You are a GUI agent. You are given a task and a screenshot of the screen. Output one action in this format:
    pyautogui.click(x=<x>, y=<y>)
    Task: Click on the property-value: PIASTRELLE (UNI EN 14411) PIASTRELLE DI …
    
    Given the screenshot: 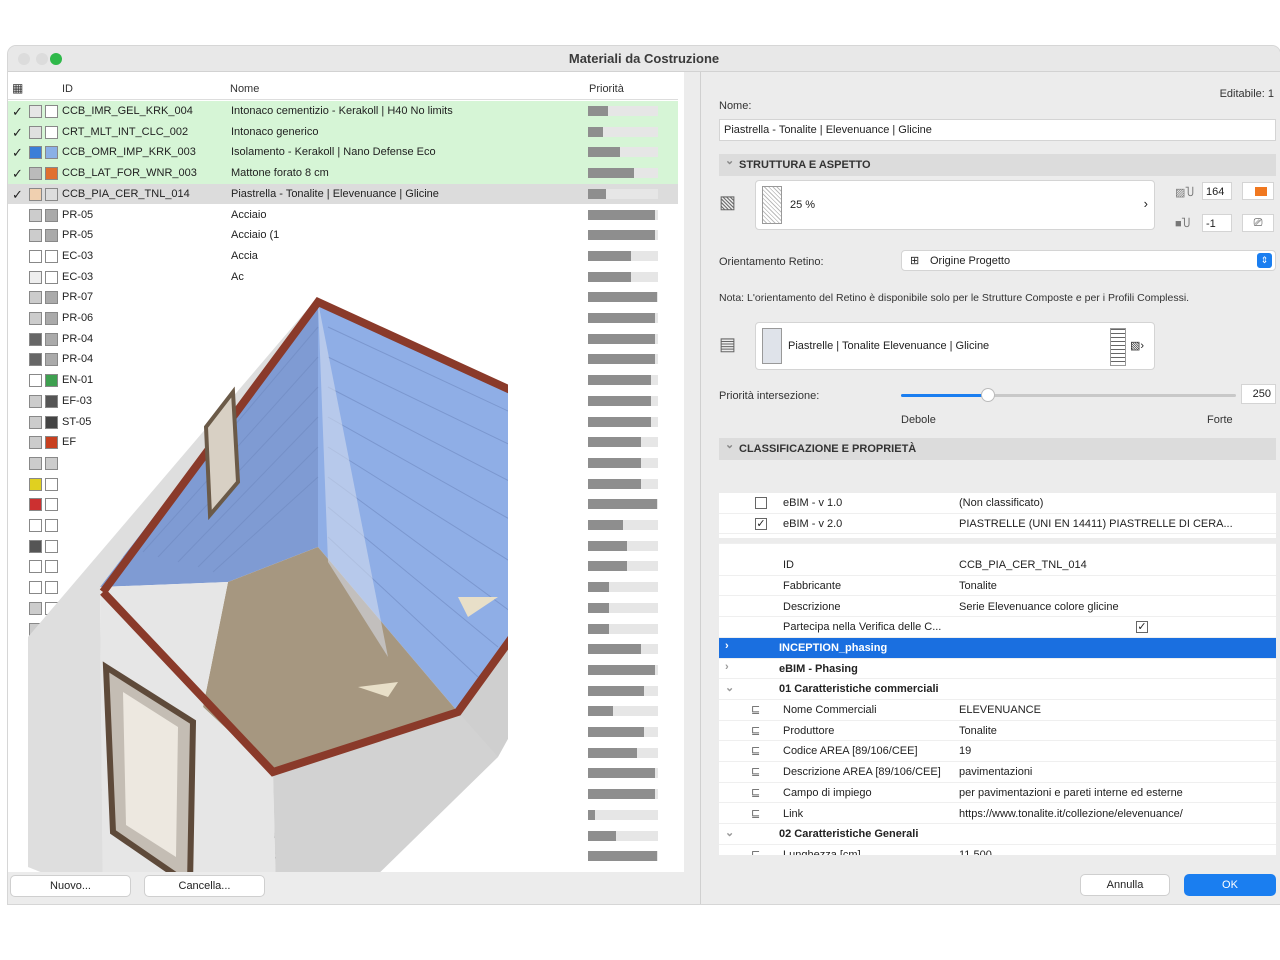 What is the action you would take?
    pyautogui.click(x=1096, y=523)
    